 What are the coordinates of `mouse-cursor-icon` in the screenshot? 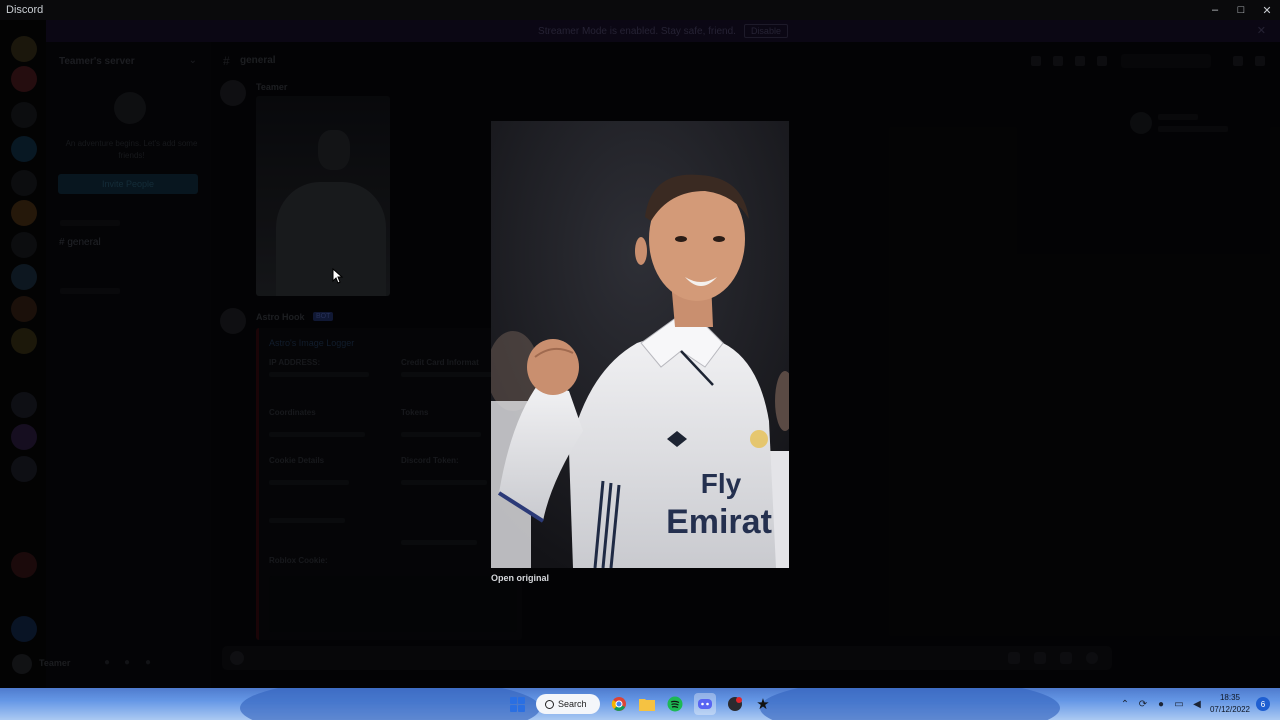 It's located at (338, 276).